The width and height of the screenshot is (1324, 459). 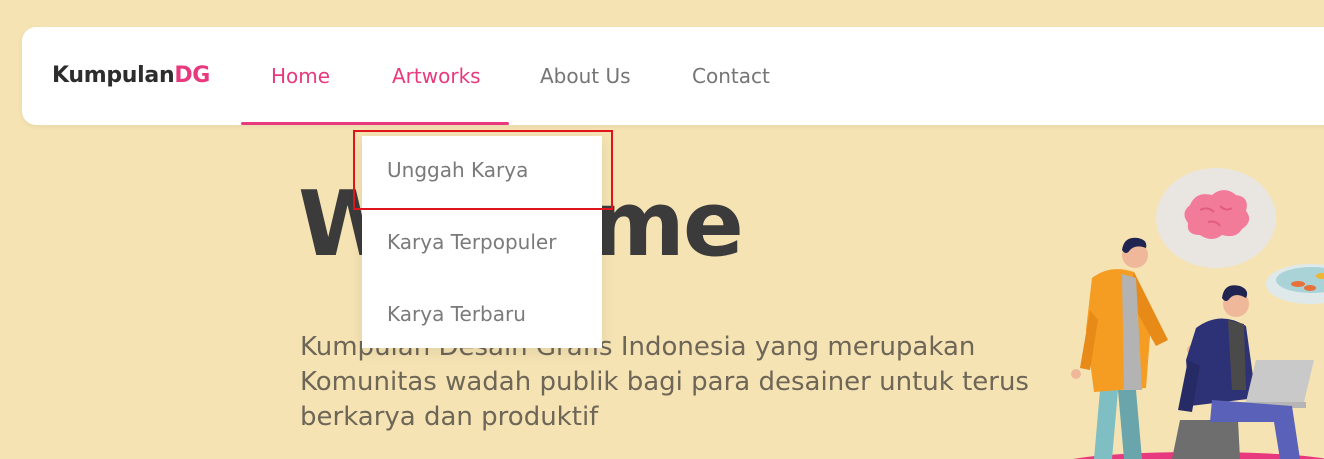 I want to click on nav-active-indicator, so click(x=375, y=123).